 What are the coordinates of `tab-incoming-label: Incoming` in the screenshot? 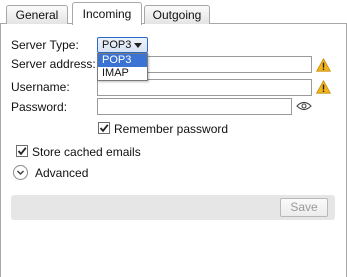 It's located at (107, 14).